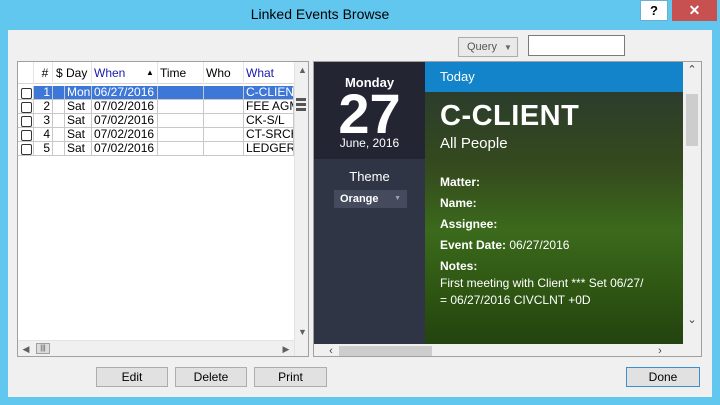  I want to click on preview-horizontal-scrollbar: ‹ ›, so click(507, 350).